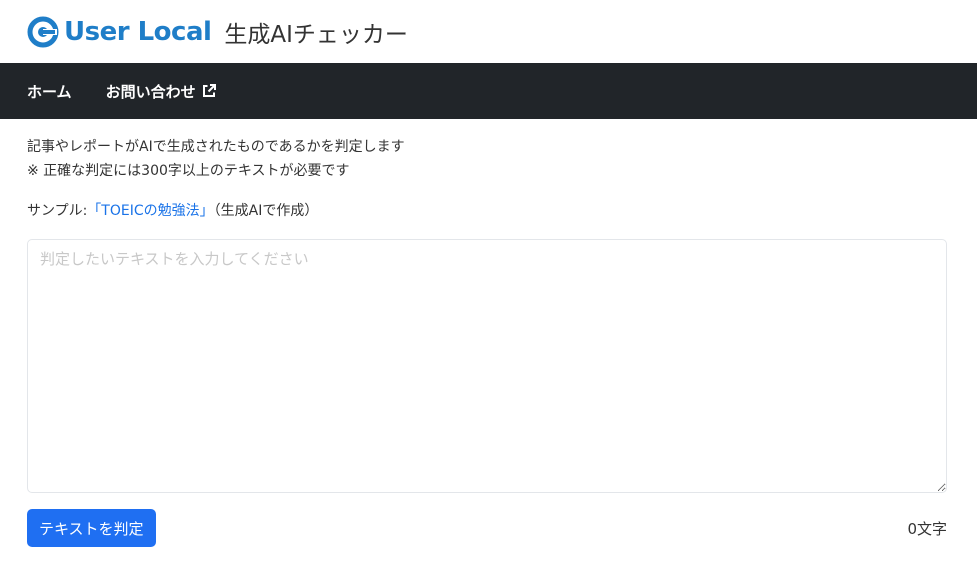 This screenshot has width=977, height=575. Describe the element at coordinates (927, 528) in the screenshot. I see `character-count: 0文字` at that location.